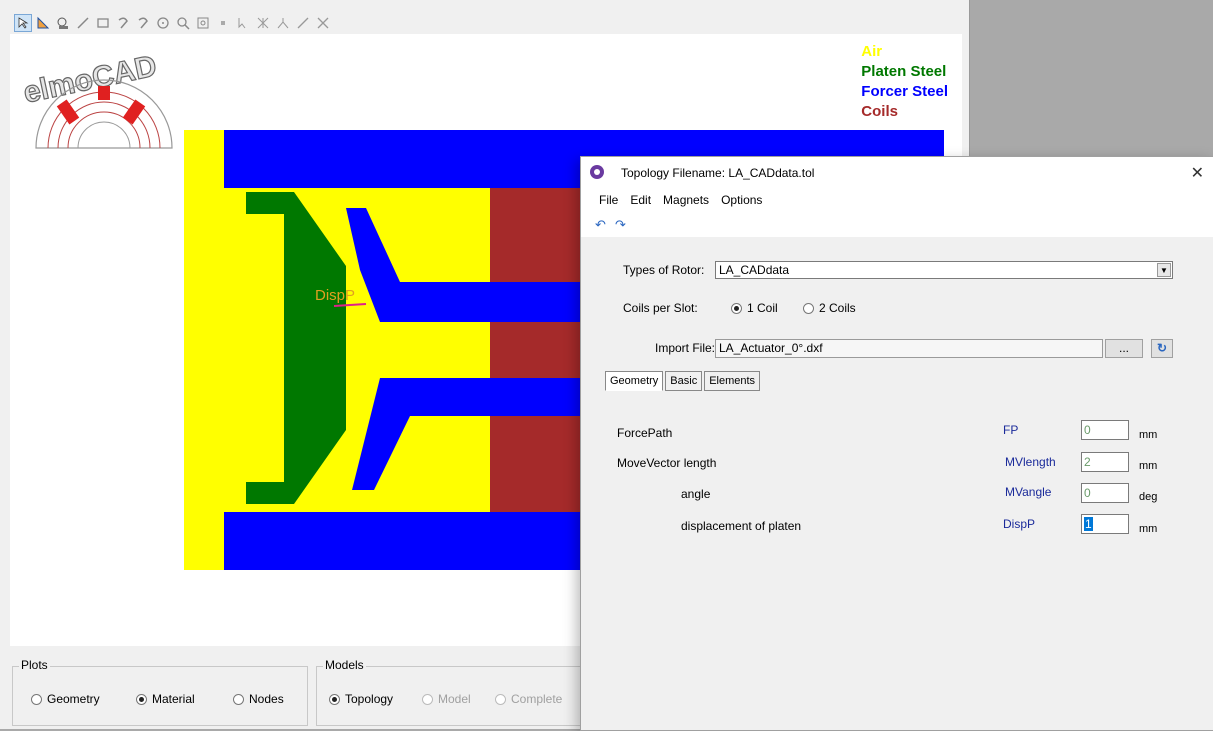 The width and height of the screenshot is (1213, 731). Describe the element at coordinates (640, 200) in the screenshot. I see `menu-edit: Edit` at that location.